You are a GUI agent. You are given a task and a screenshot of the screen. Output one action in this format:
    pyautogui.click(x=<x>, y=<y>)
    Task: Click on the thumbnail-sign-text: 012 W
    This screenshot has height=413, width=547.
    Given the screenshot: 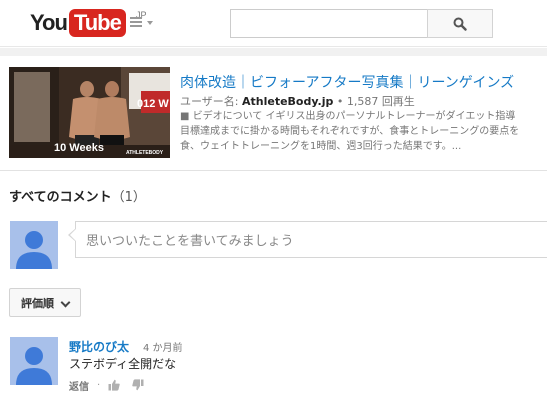 What is the action you would take?
    pyautogui.click(x=153, y=104)
    